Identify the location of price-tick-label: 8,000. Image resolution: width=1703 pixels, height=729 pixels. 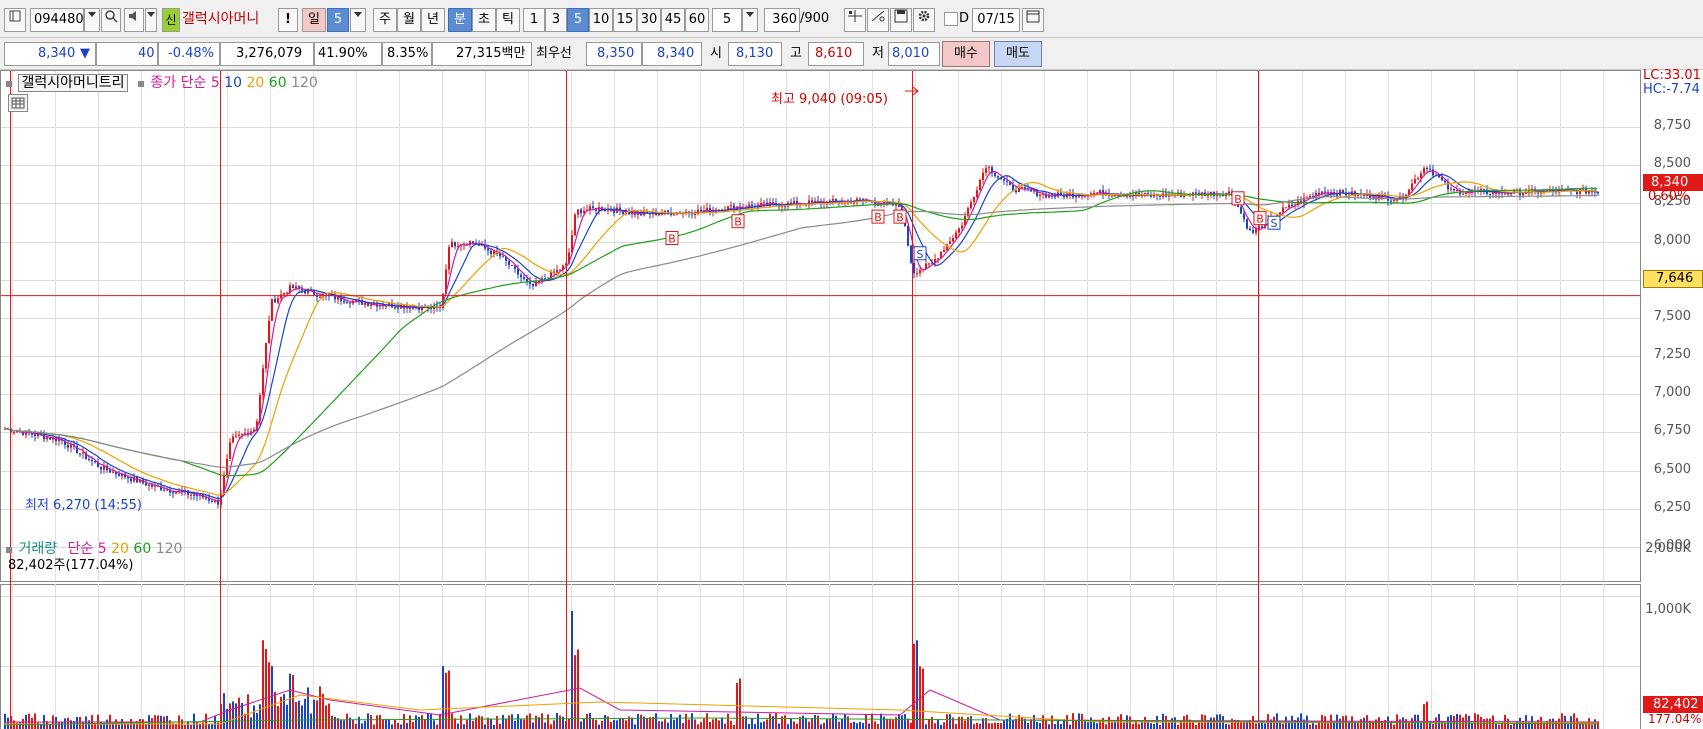
(1672, 240).